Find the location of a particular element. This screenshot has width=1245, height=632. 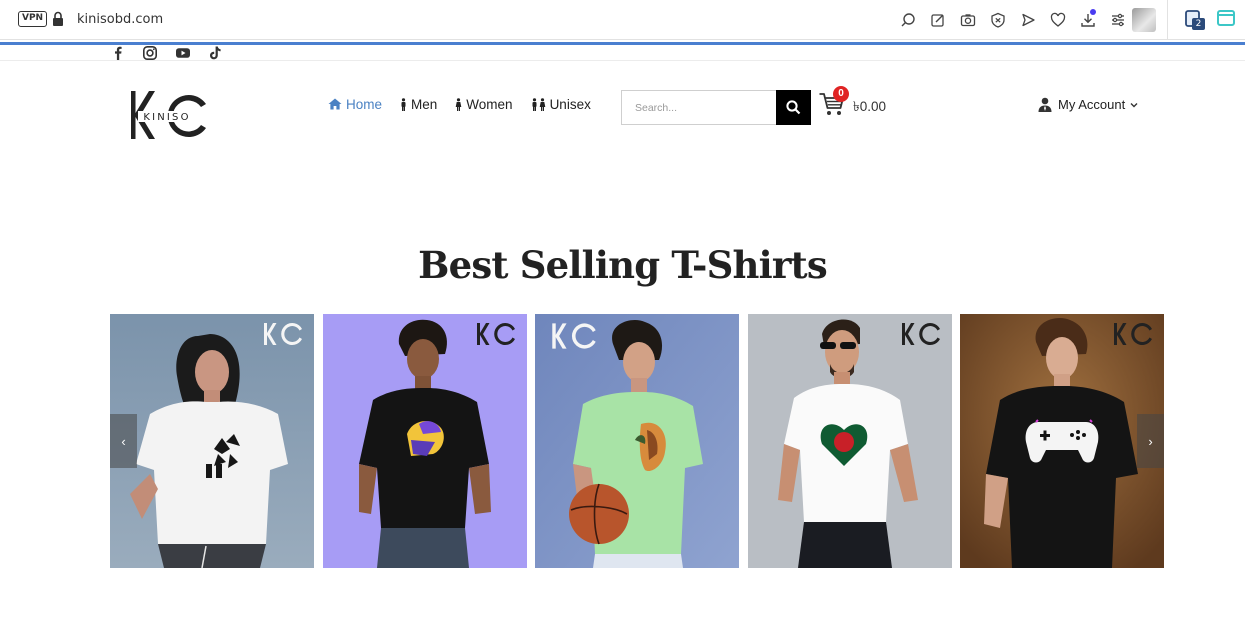

section-title: Best Selling T-Shirts is located at coordinates (623, 265).